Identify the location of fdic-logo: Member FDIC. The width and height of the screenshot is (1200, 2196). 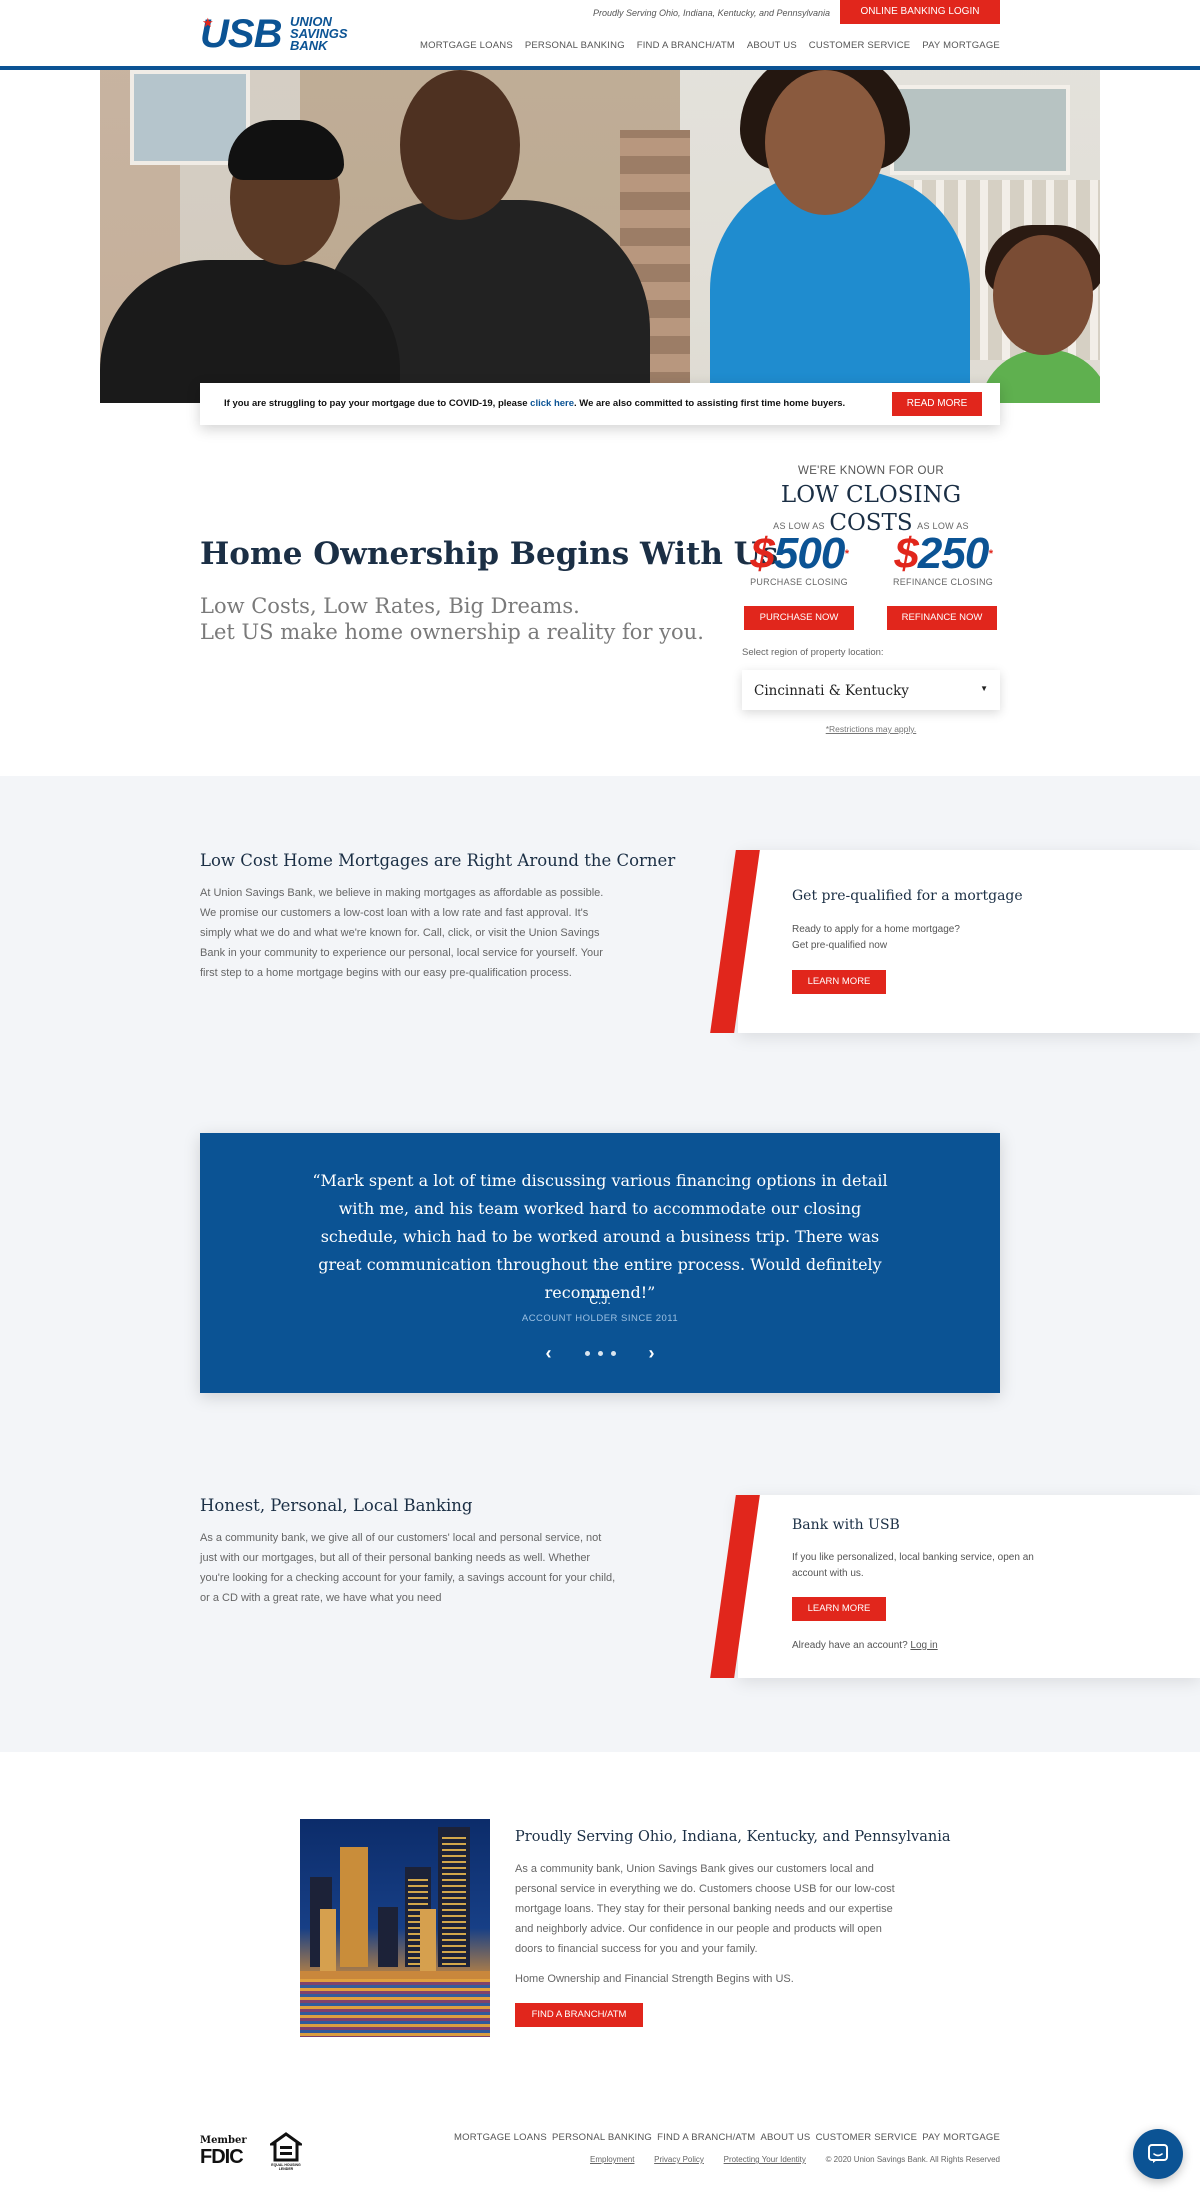
(223, 2151).